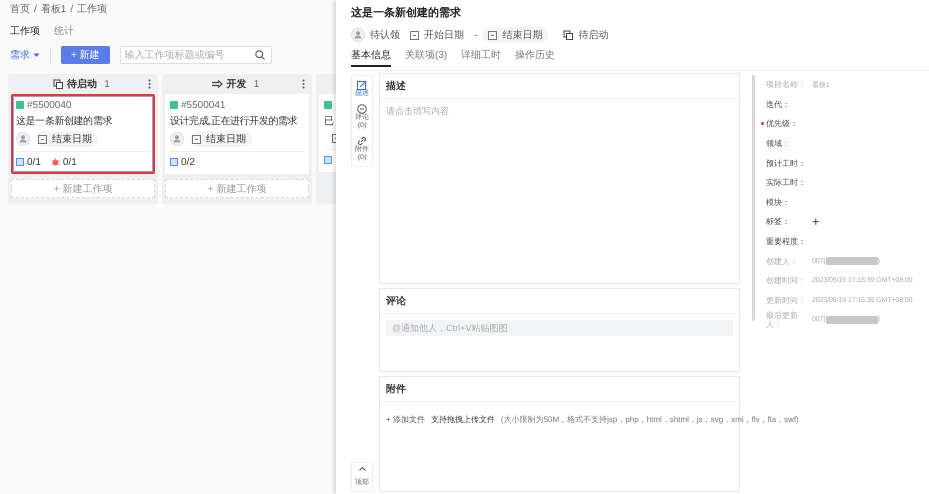 The image size is (929, 494). I want to click on edit-icon, so click(362, 85).